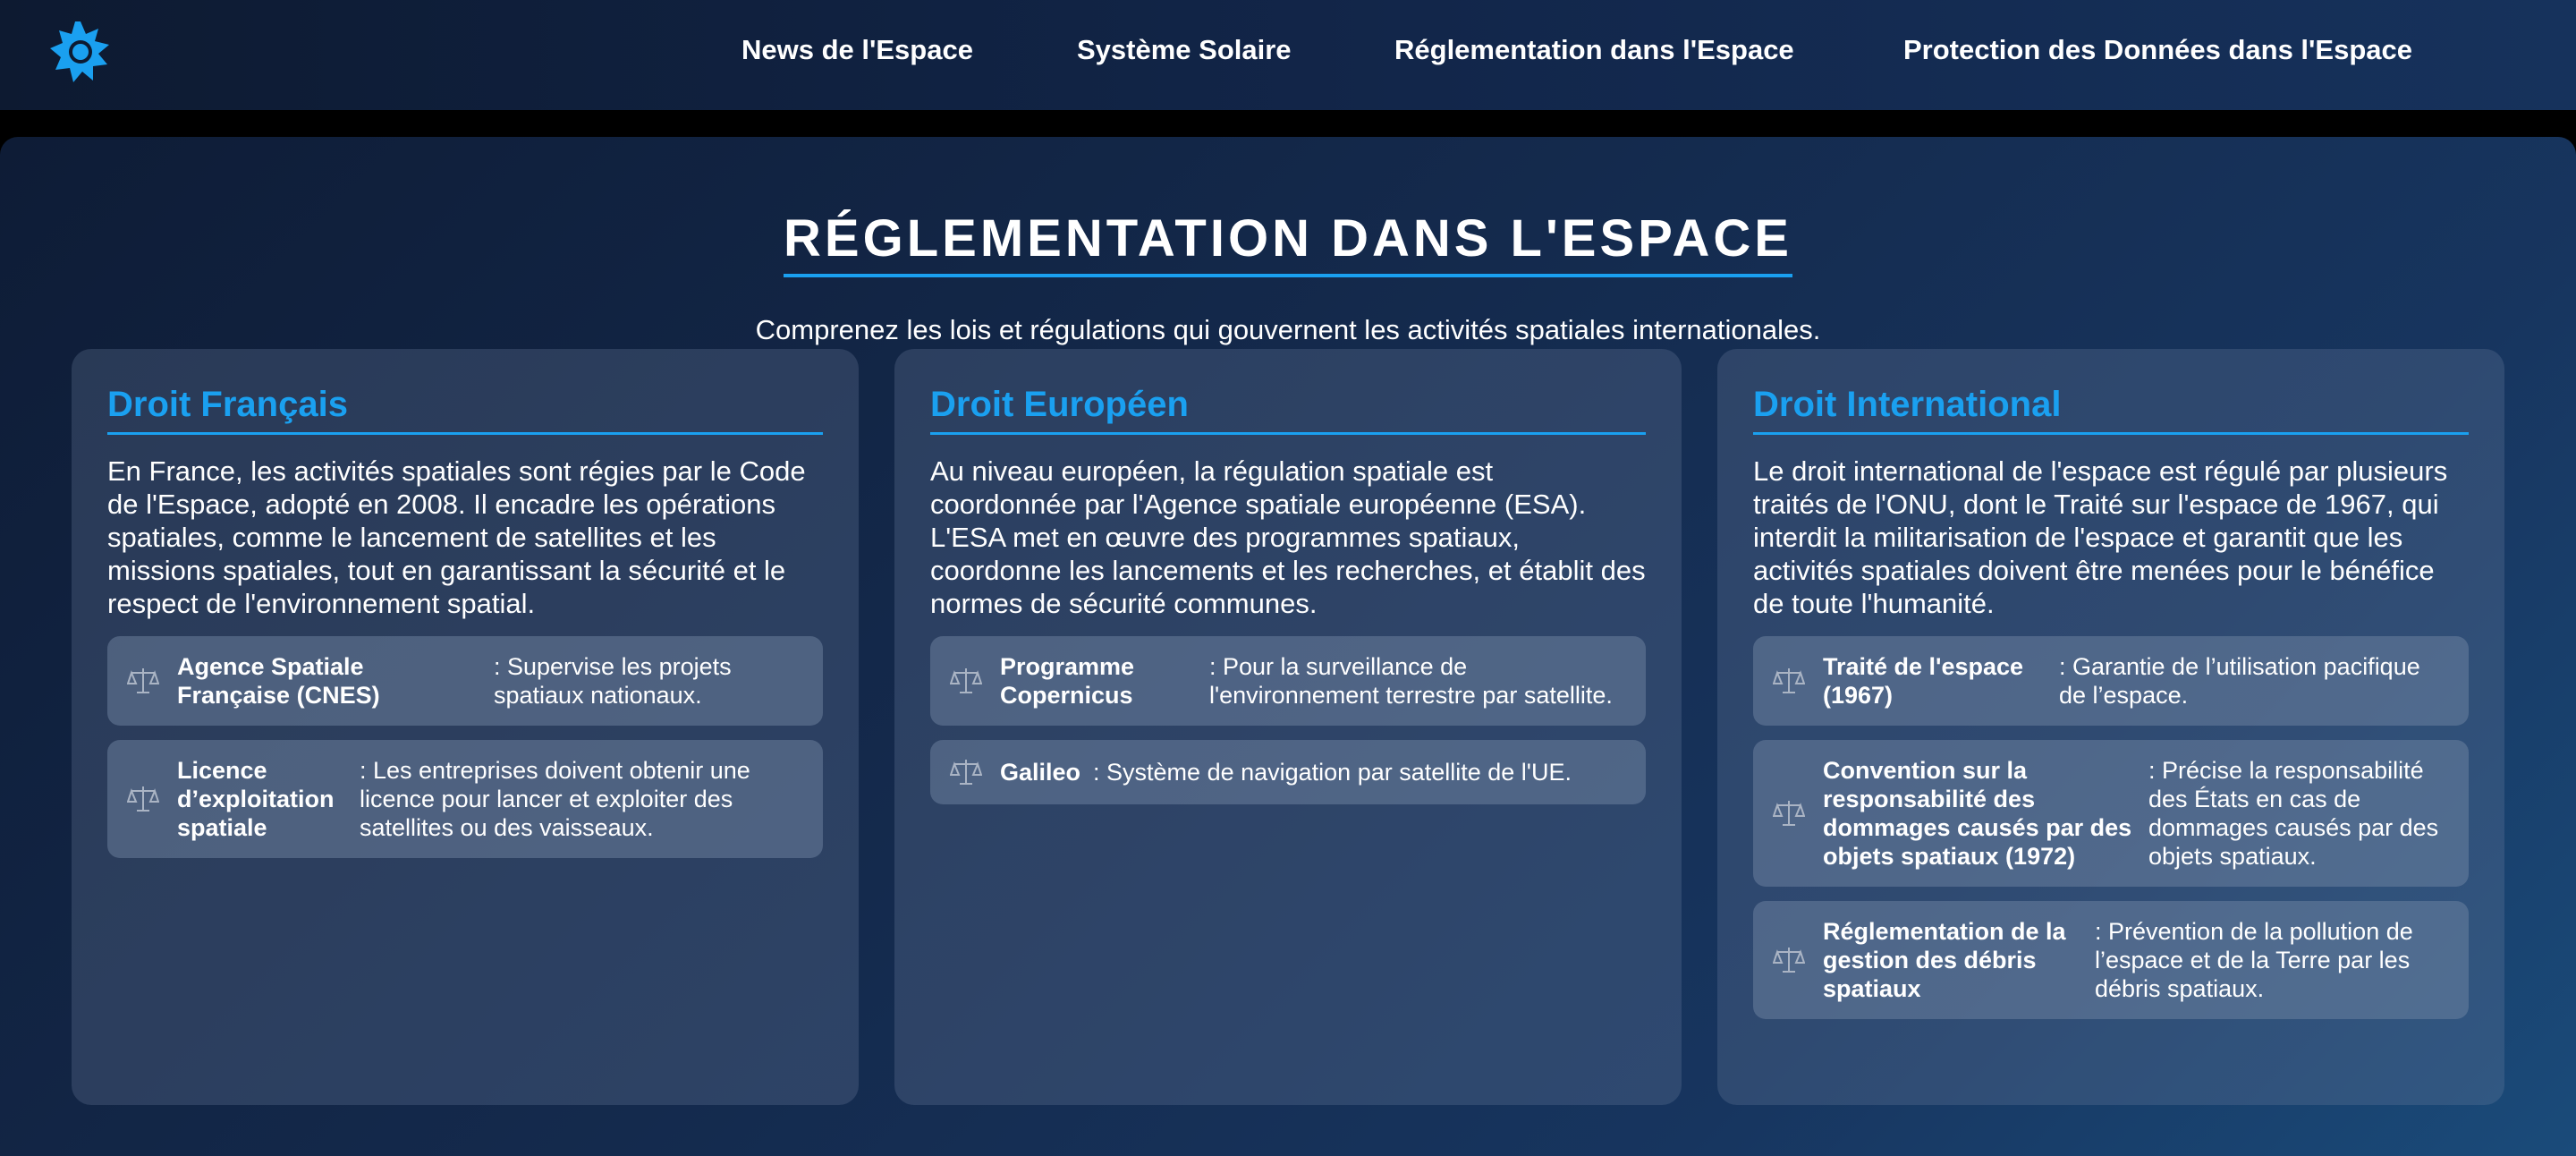 The width and height of the screenshot is (2576, 1156). I want to click on page-title-wrap: RÉGLEMENTATION DANS L'ESPACE, so click(1288, 243).